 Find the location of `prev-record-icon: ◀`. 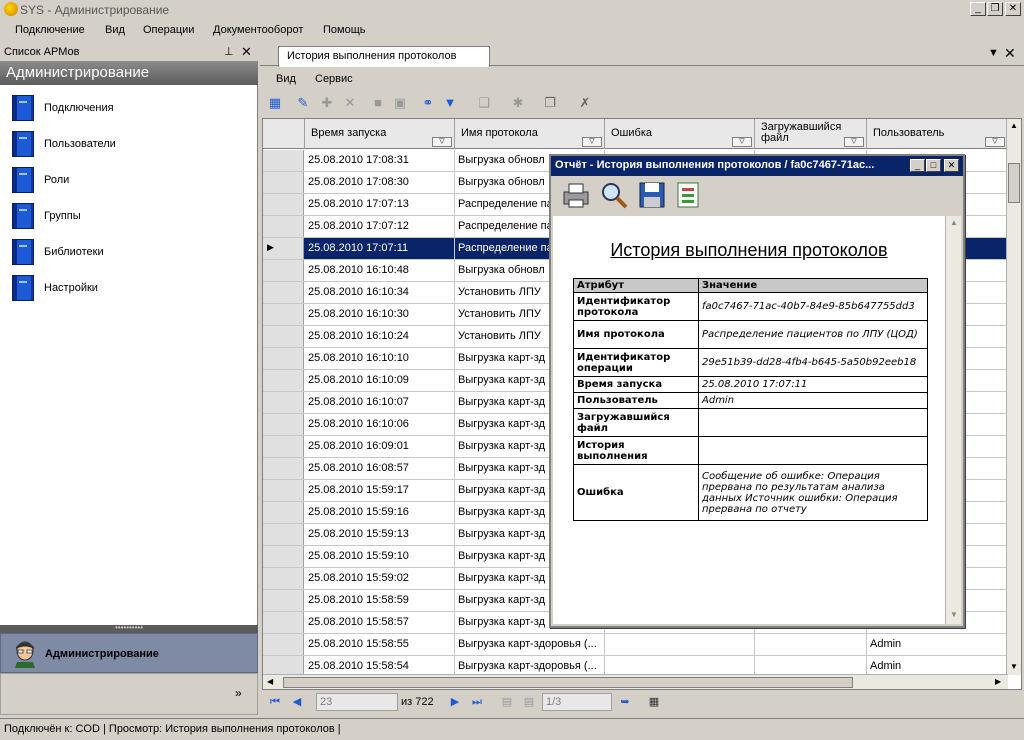

prev-record-icon: ◀ is located at coordinates (297, 702).